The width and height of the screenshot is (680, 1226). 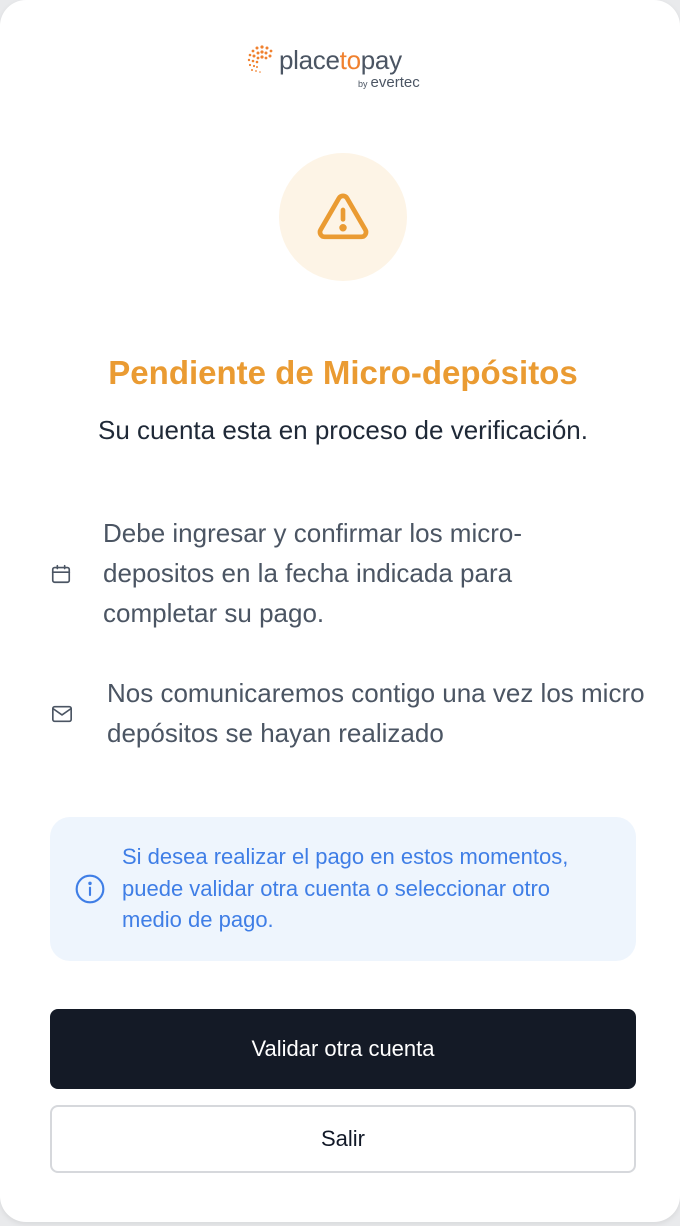 What do you see at coordinates (61, 574) in the screenshot?
I see `calendar-icon` at bounding box center [61, 574].